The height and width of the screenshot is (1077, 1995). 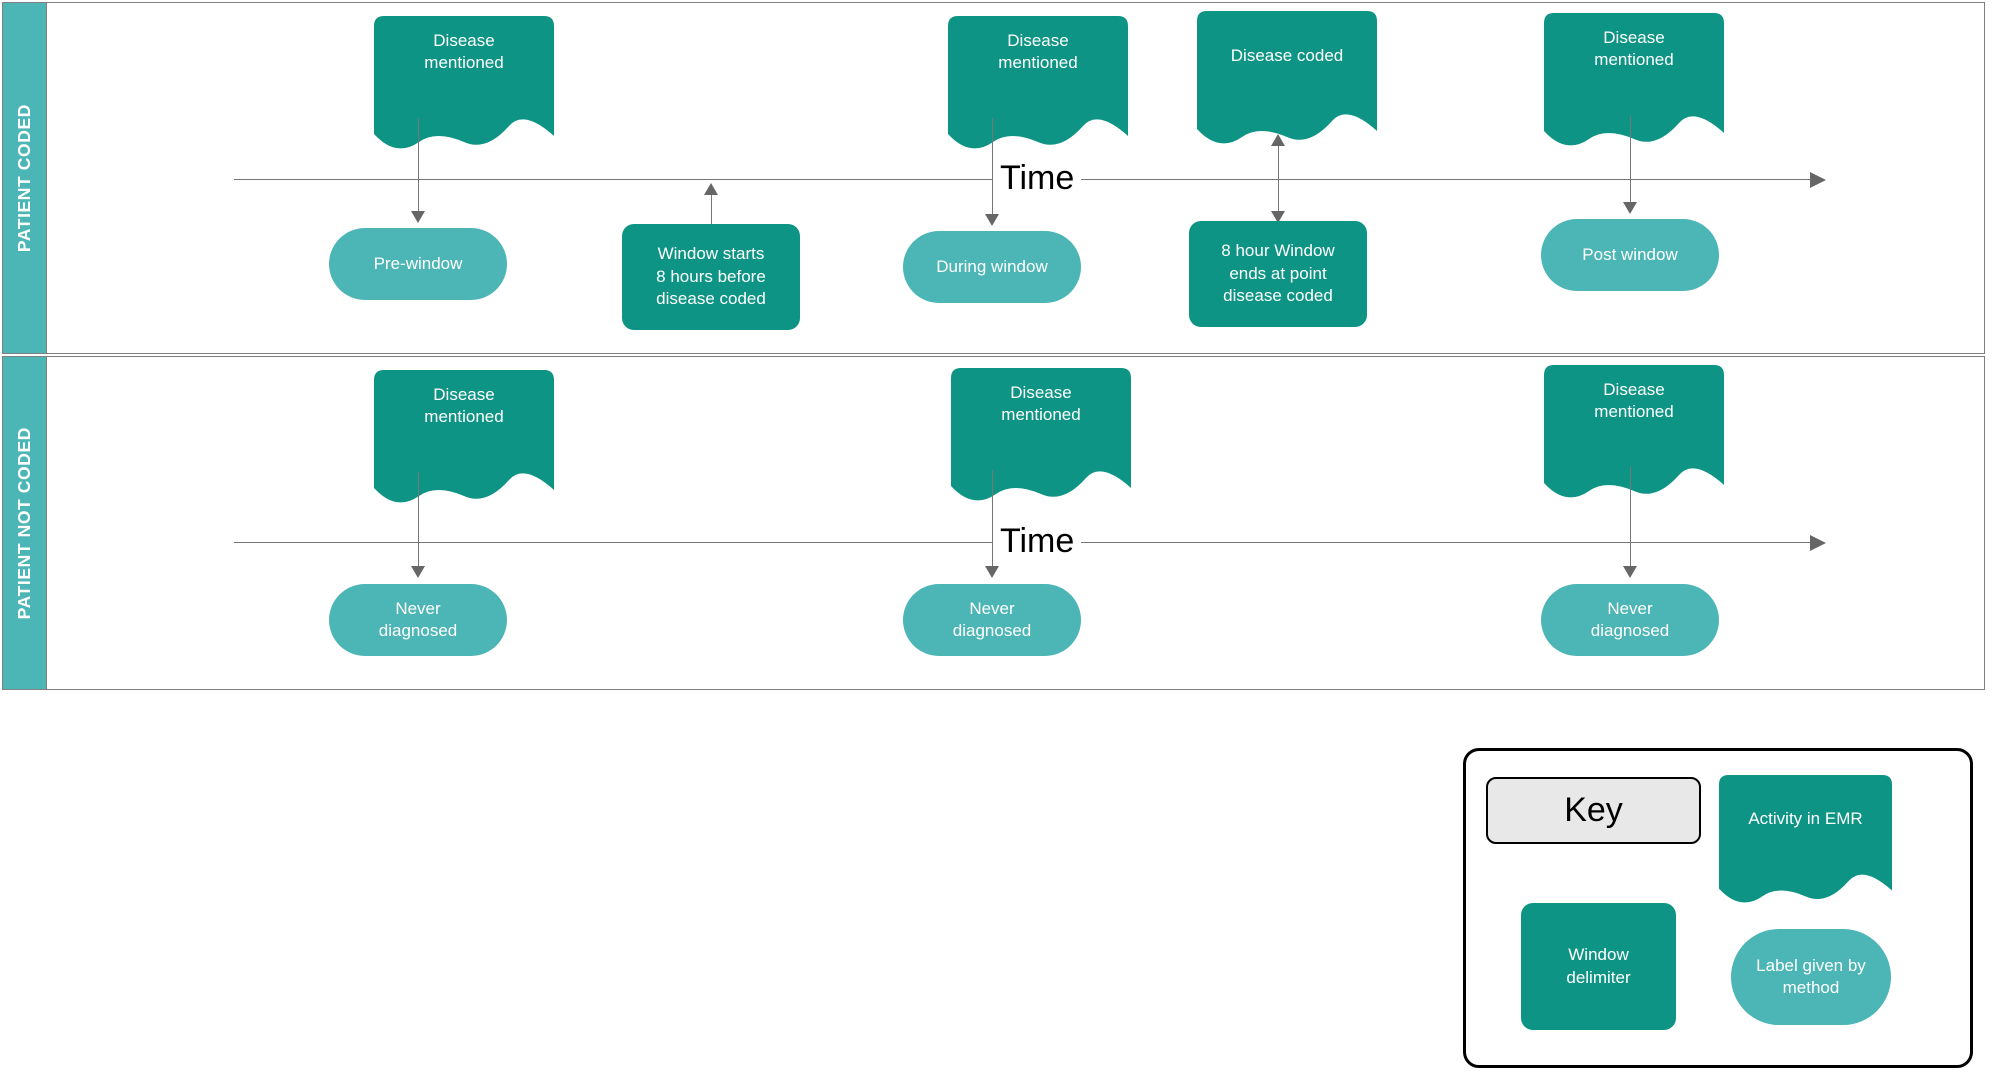 I want to click on key-item-label: Window delimiter, so click(x=1598, y=965).